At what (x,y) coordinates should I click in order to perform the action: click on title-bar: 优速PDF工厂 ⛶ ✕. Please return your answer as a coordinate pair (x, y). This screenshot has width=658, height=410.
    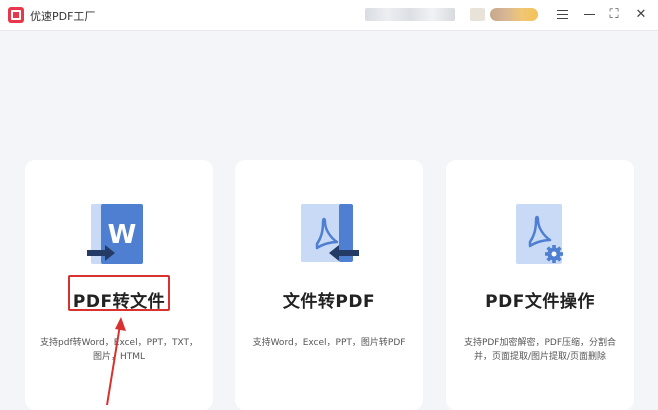
    Looking at the image, I should click on (329, 15).